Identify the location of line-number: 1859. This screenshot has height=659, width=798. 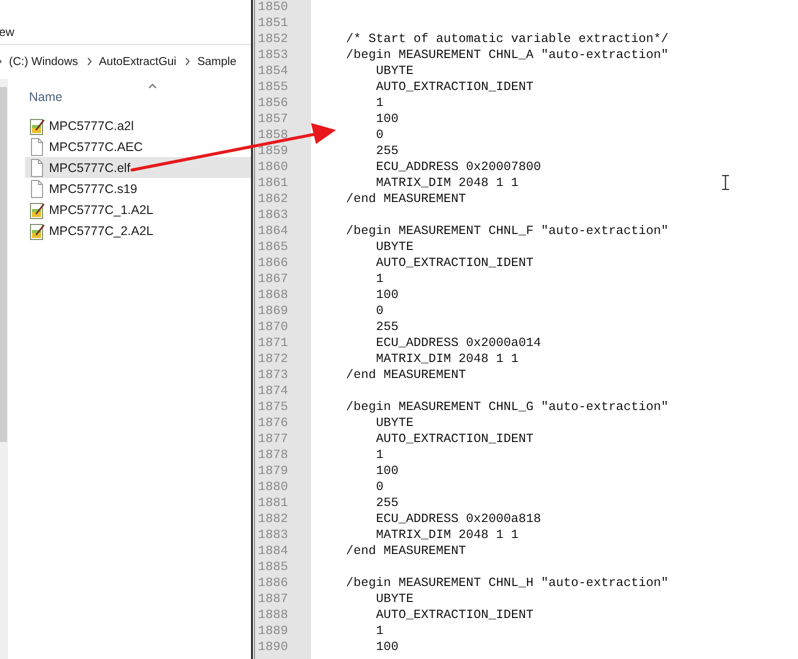
(274, 151).